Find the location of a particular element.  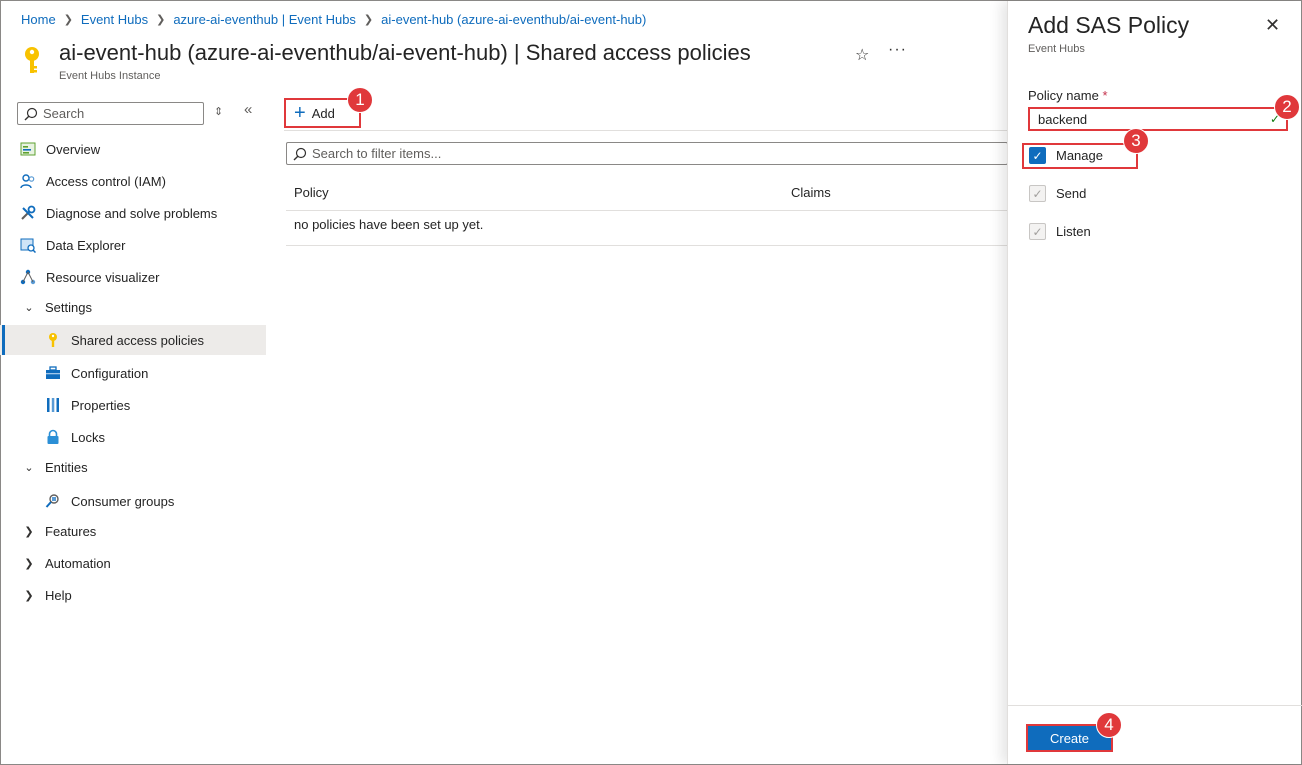

data-explorer-icon is located at coordinates (28, 245).